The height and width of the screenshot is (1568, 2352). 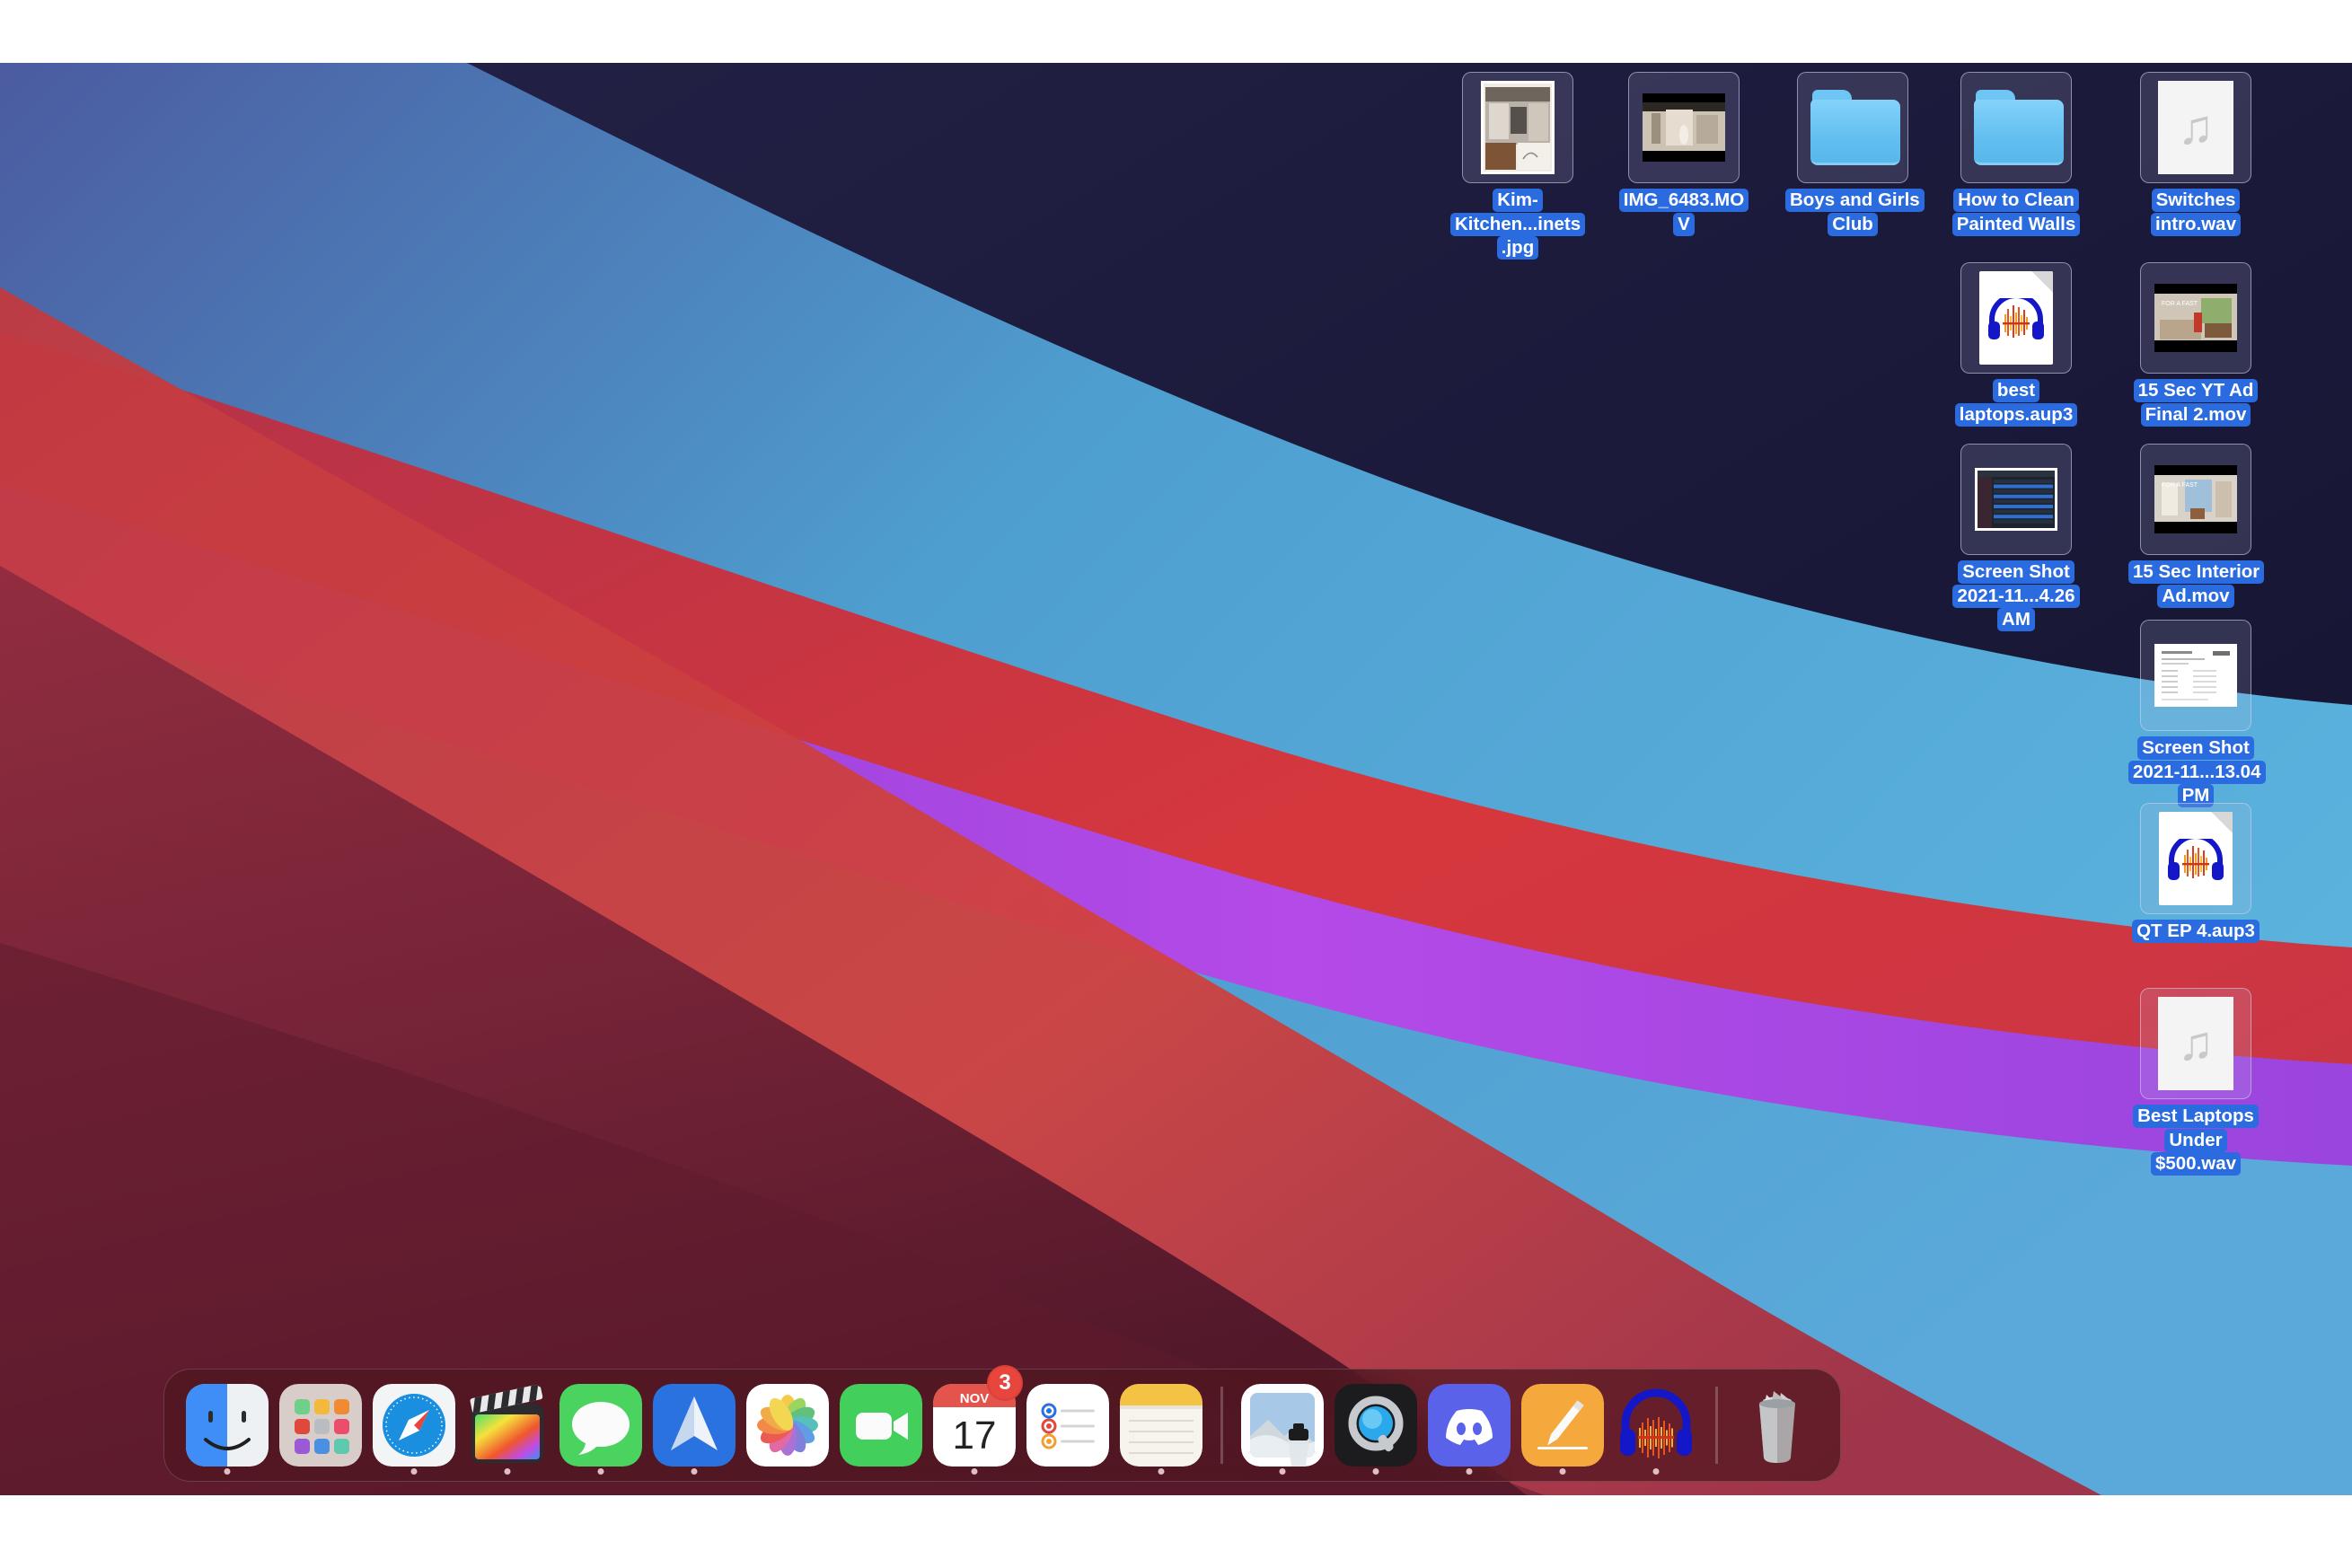 I want to click on dock-item-launchpad, so click(x=320, y=1425).